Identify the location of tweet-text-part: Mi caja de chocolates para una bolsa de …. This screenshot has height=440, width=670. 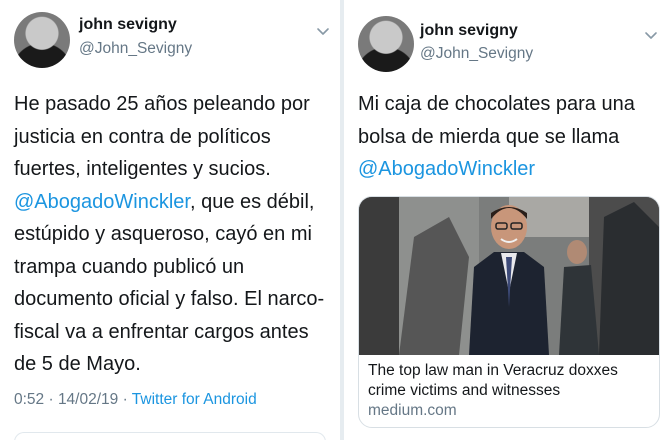
(496, 120).